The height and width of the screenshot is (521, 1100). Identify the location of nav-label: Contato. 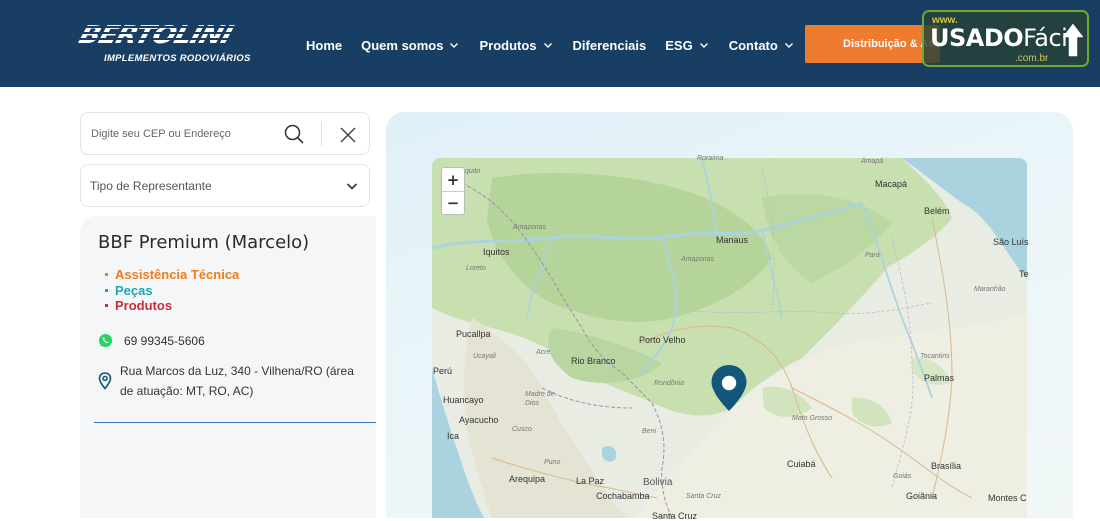
(753, 45).